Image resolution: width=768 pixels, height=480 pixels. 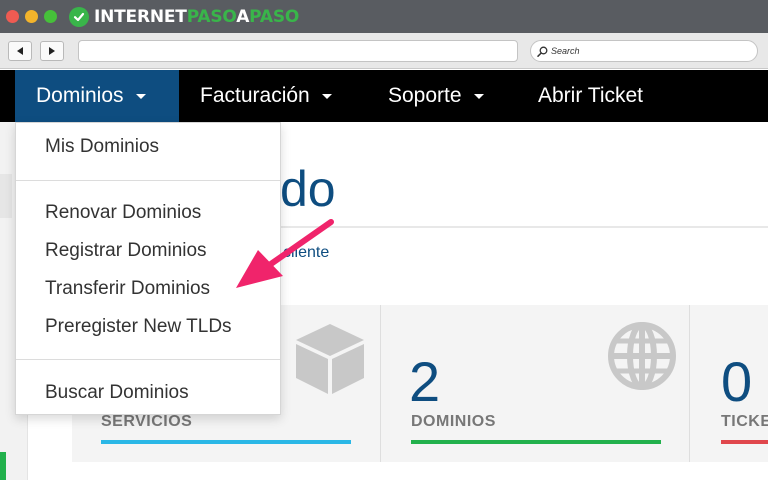 I want to click on brand-logo: INTERNETPASOAPASO, so click(x=184, y=16).